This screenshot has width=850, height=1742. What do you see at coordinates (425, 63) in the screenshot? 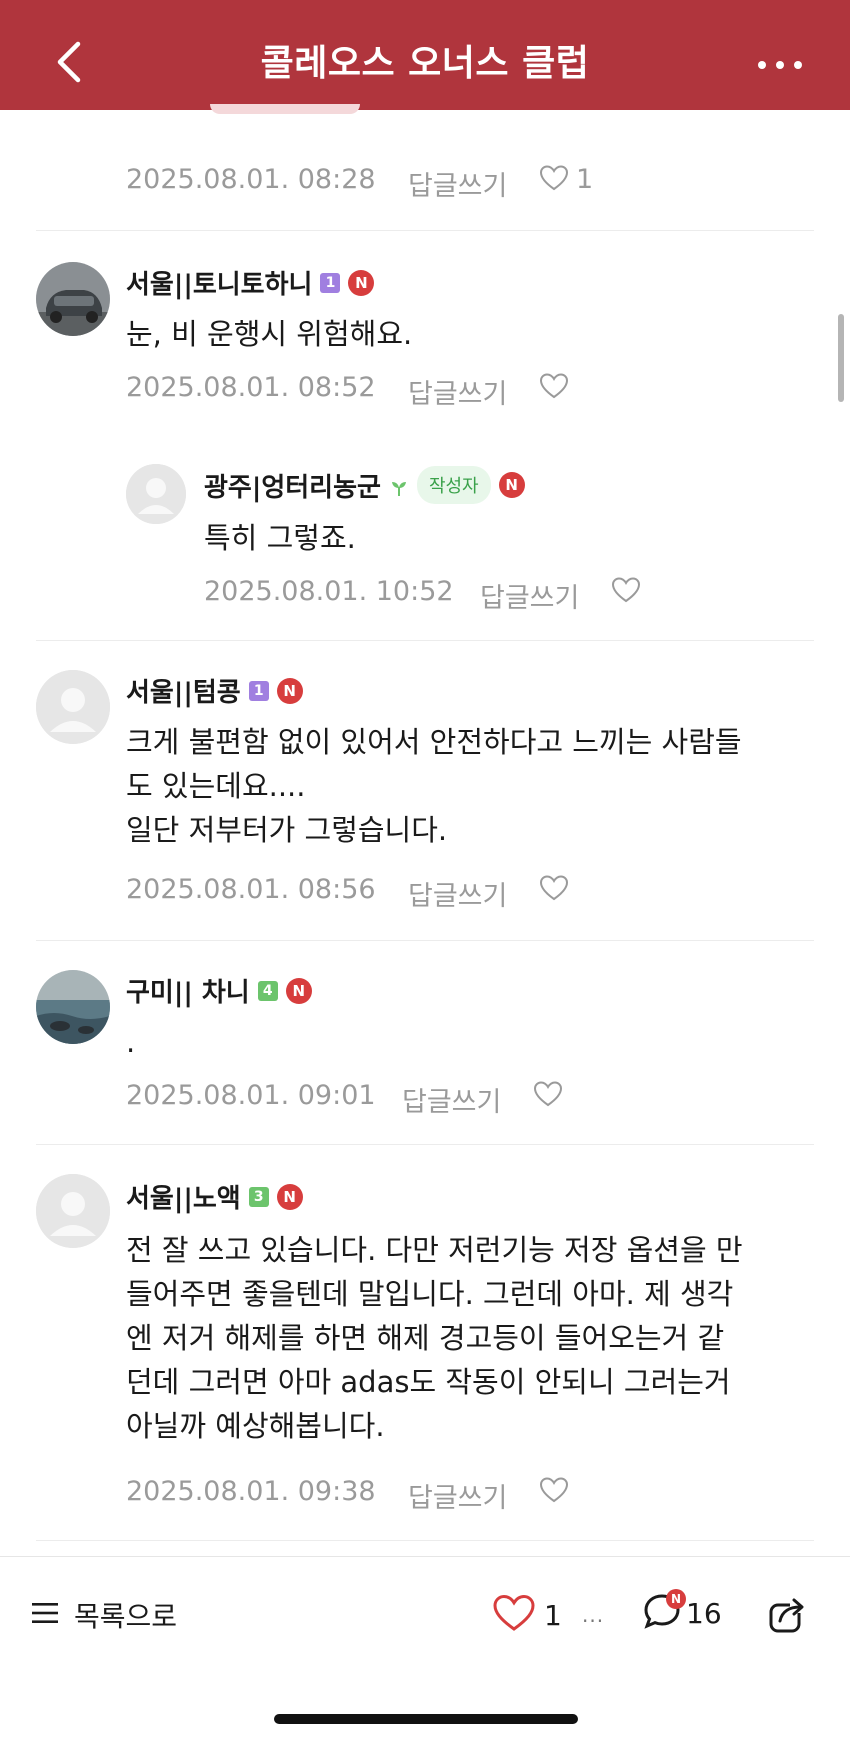
I see `page-title: 콜레오스 오너스 클럽` at bounding box center [425, 63].